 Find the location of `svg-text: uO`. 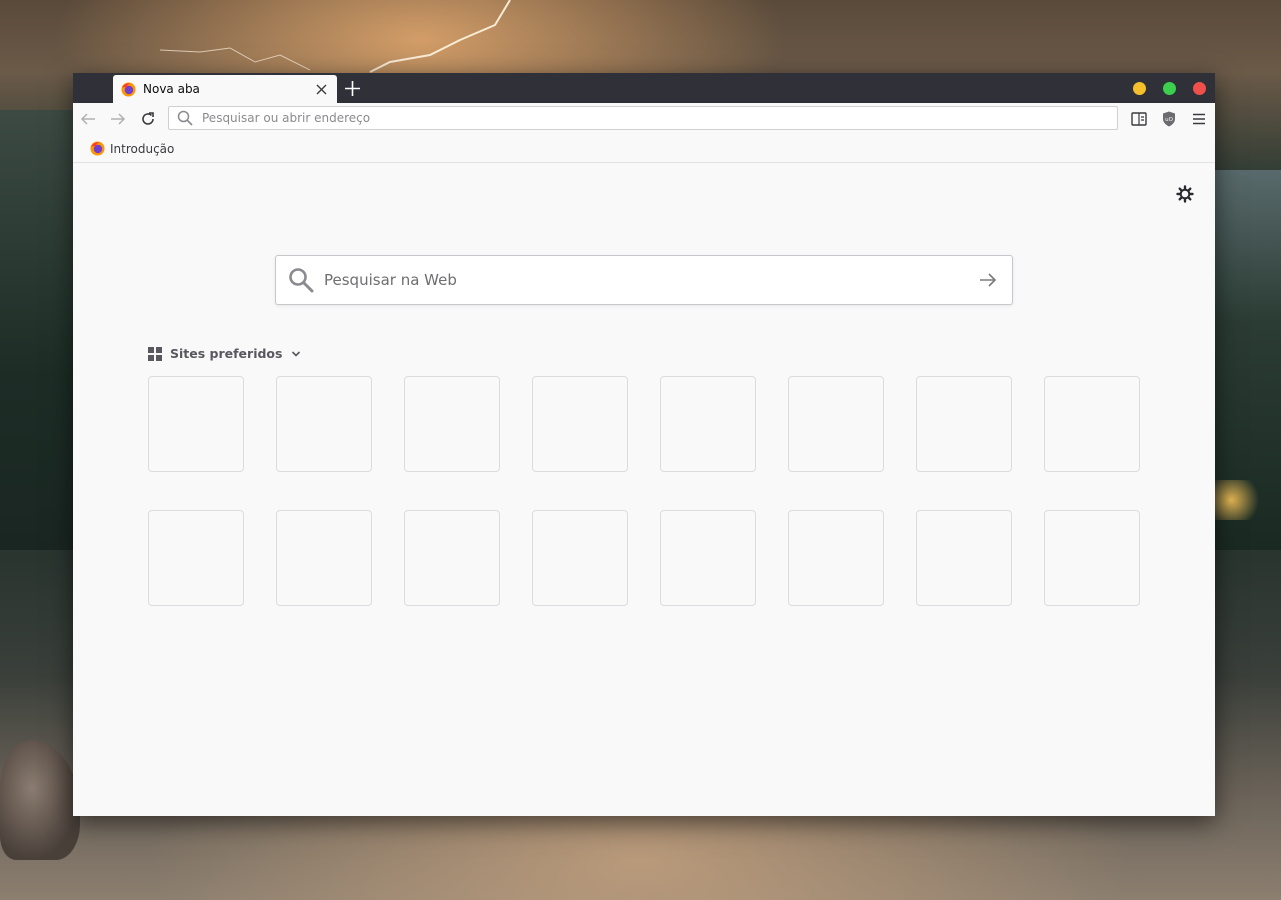

svg-text: uO is located at coordinates (1169, 120).